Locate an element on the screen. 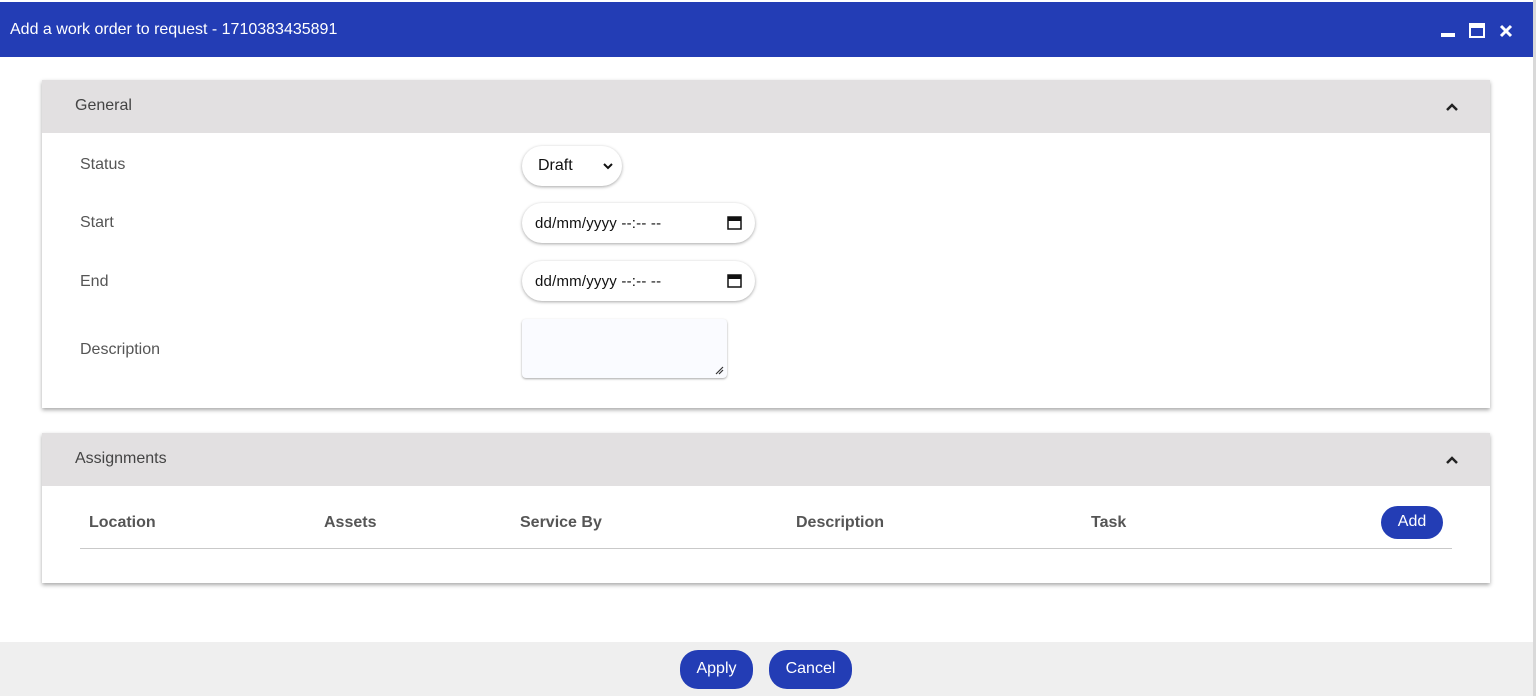 This screenshot has width=1536, height=696. add-assignment-button: Add is located at coordinates (1412, 522).